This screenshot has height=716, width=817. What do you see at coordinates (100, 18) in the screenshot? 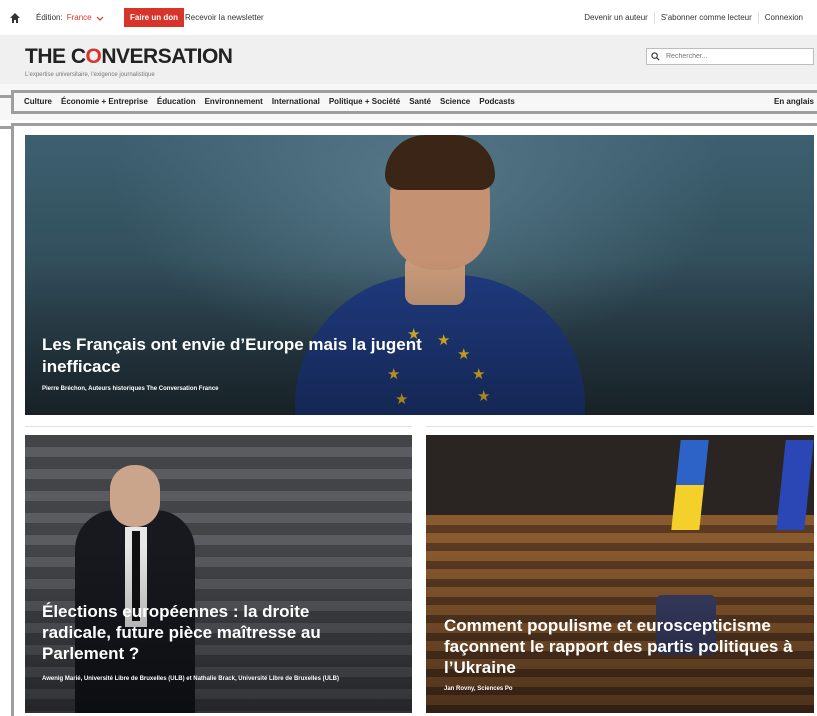
I see `chevron-down-icon` at bounding box center [100, 18].